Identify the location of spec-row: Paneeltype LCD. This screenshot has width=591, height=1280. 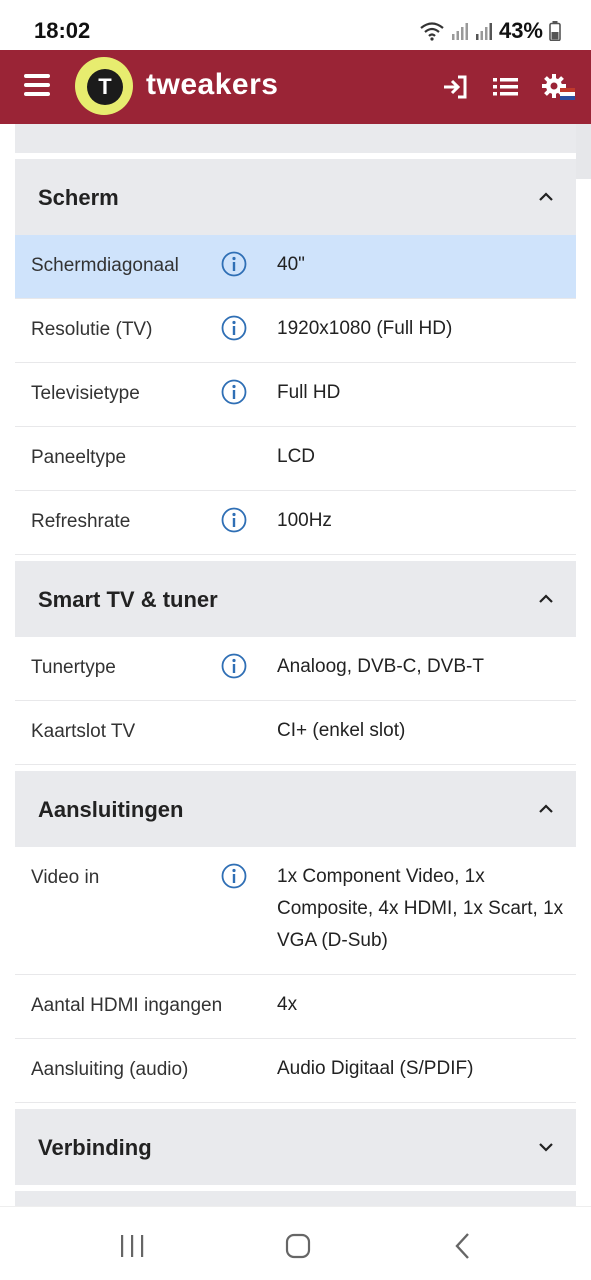
(295, 459).